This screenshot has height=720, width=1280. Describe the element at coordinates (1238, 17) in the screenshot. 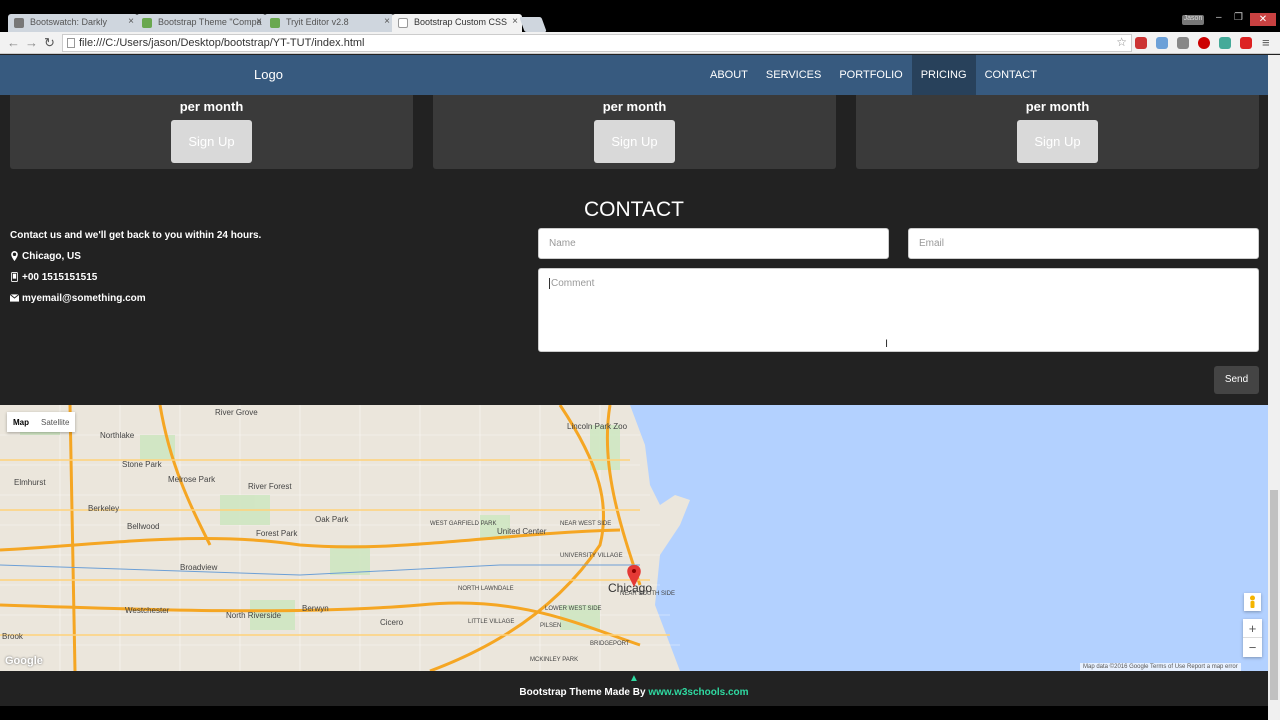

I see `restore-icon: ❐` at that location.